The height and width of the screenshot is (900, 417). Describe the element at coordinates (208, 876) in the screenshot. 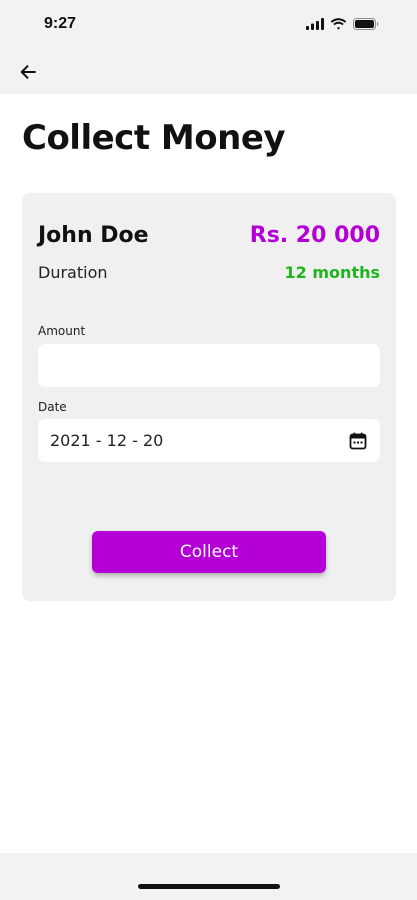

I see `bottom-bar` at that location.